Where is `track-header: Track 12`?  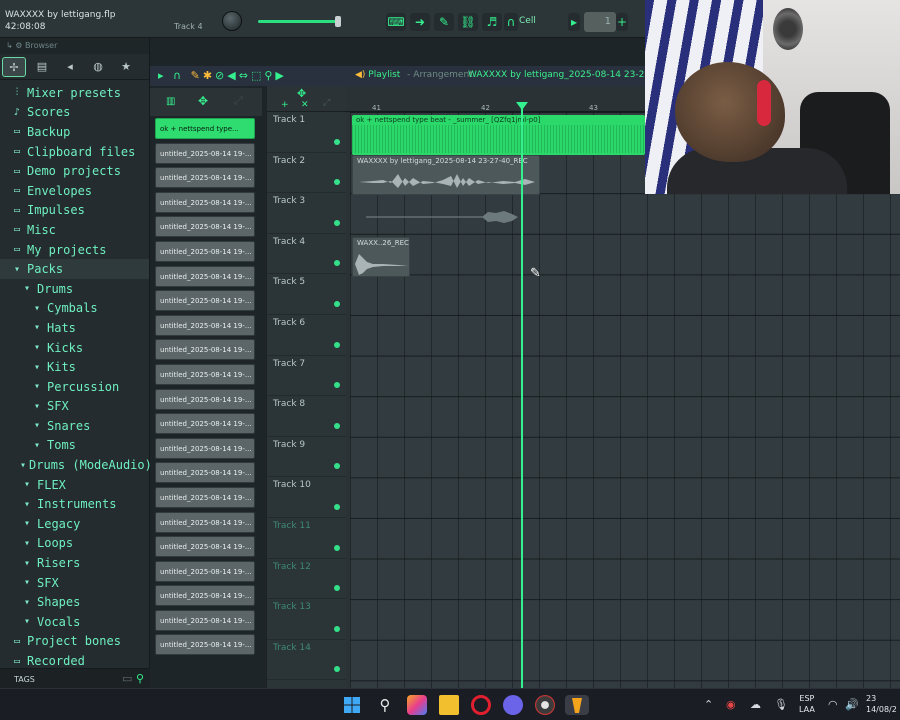 track-header: Track 12 is located at coordinates (306, 579).